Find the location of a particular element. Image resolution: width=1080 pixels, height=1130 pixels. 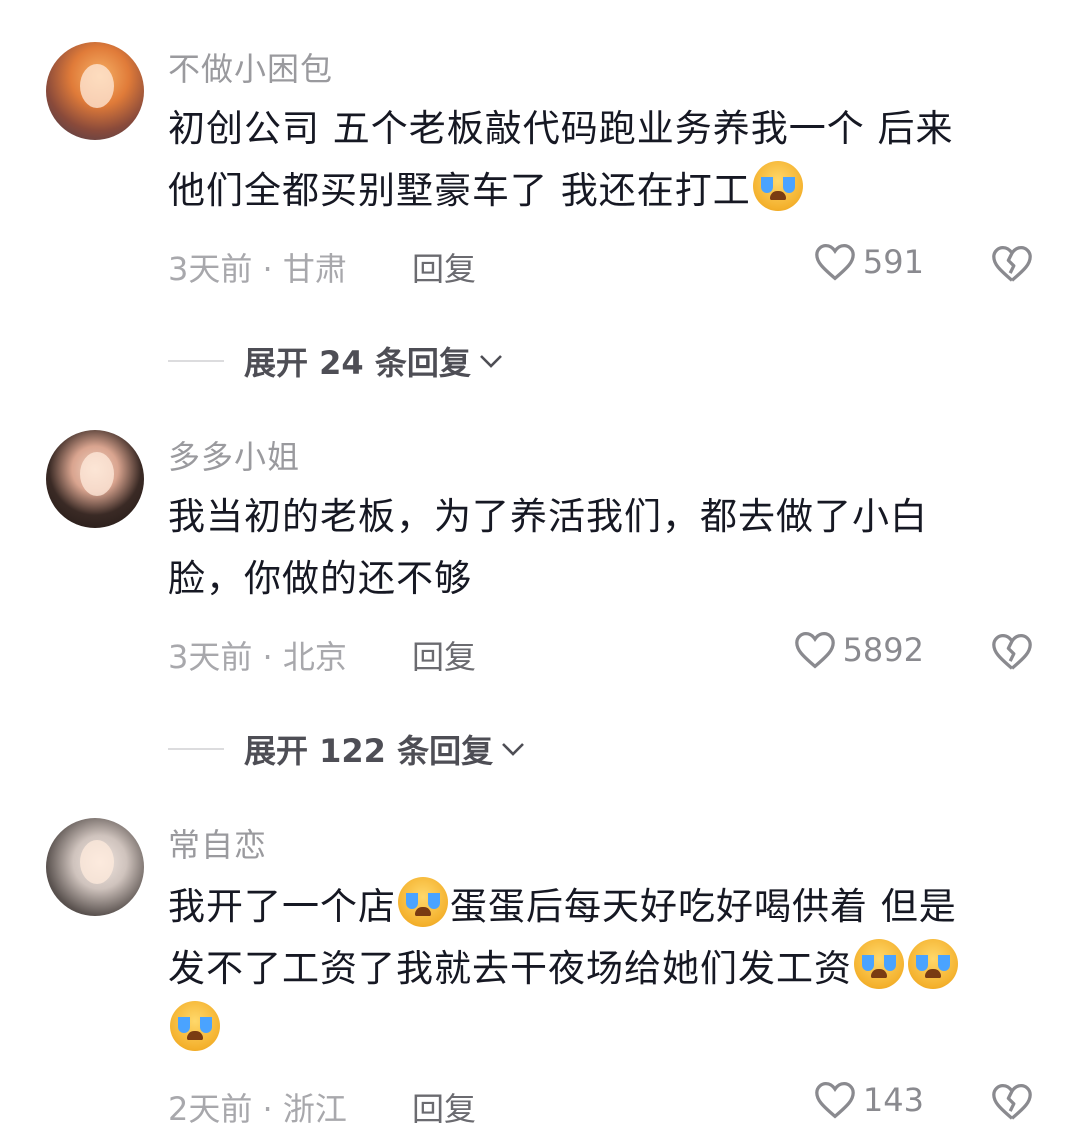

expand-replies-label: 展开 24 条回复 is located at coordinates (357, 363).